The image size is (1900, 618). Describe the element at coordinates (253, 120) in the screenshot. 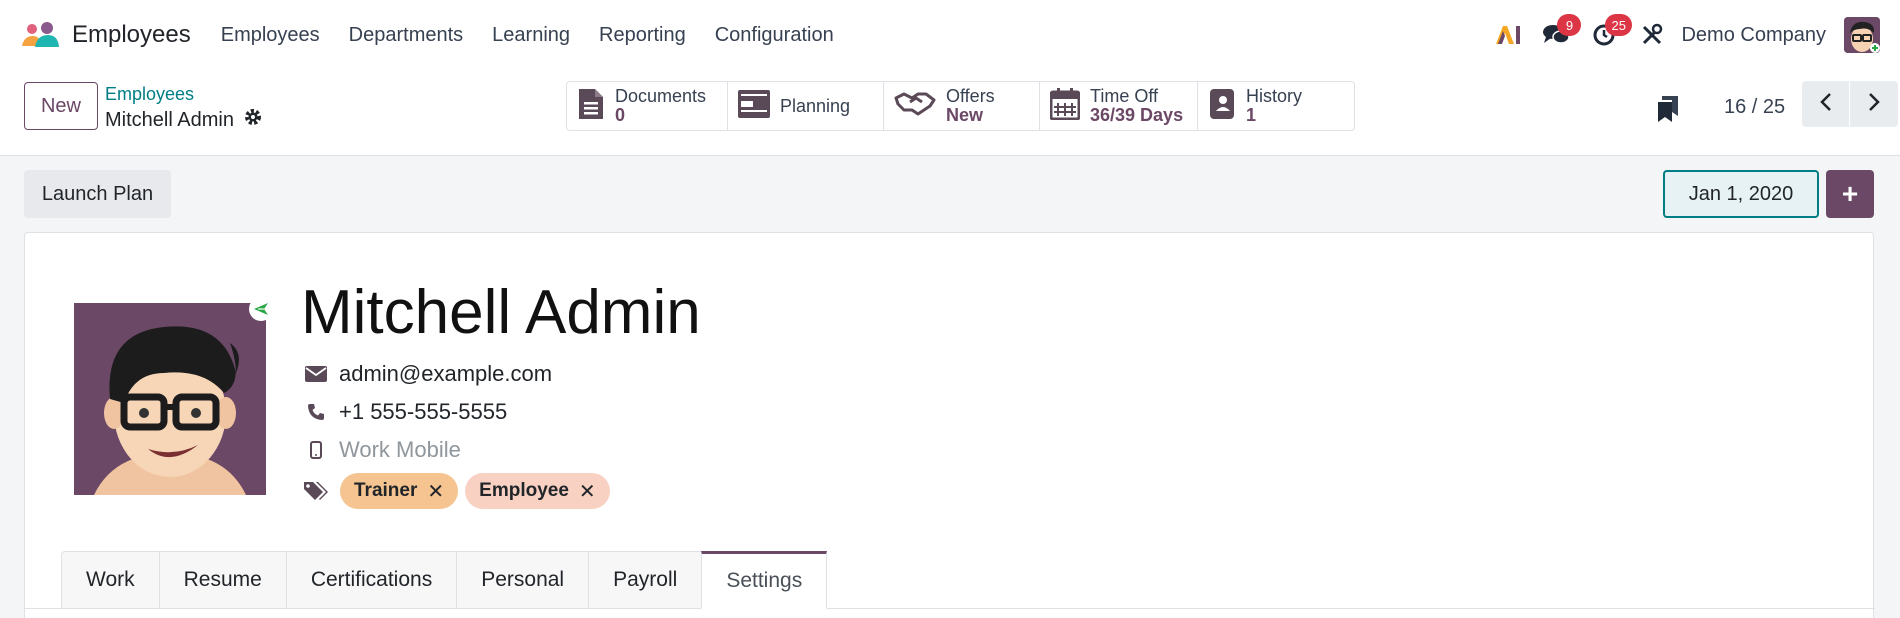

I see `gear-icon` at that location.